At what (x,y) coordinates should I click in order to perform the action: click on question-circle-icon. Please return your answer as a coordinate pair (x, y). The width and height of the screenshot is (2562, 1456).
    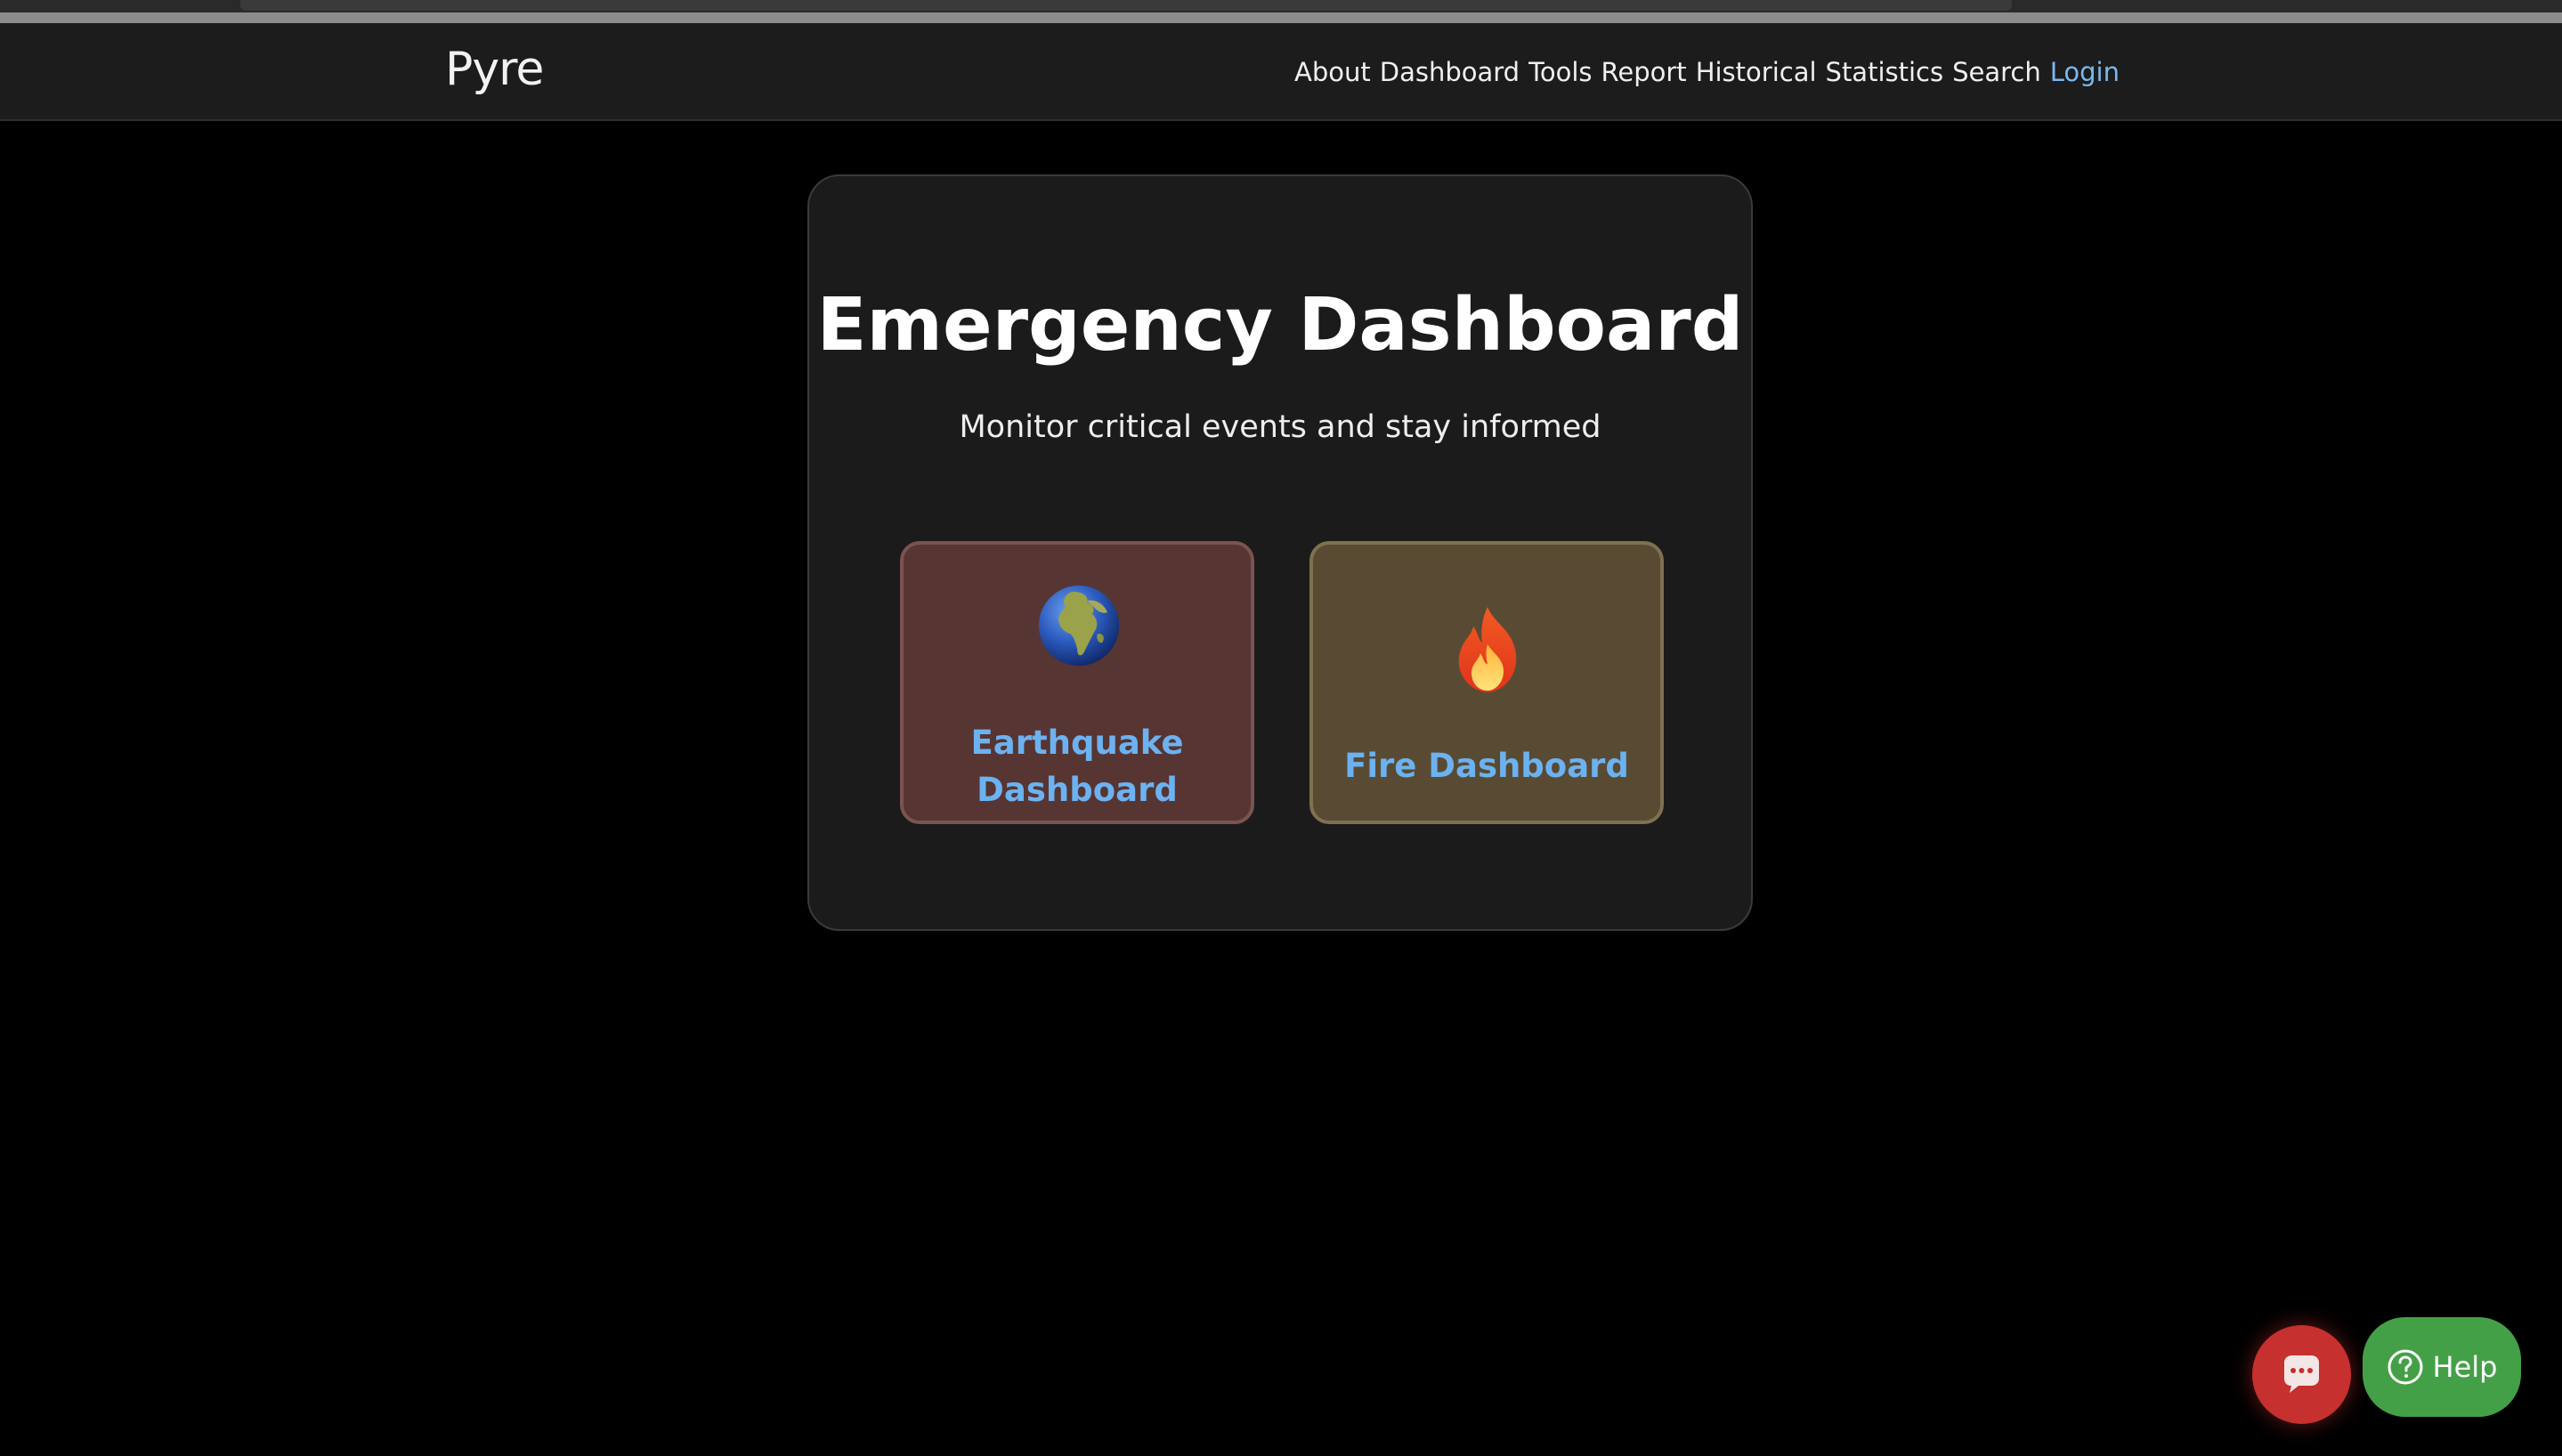
    Looking at the image, I should click on (2405, 1367).